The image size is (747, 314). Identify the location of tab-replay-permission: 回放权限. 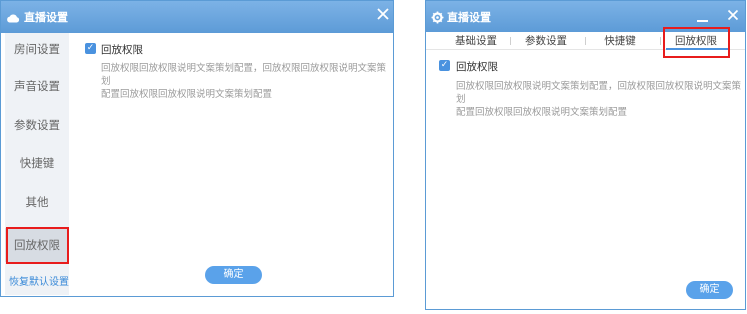
(696, 41).